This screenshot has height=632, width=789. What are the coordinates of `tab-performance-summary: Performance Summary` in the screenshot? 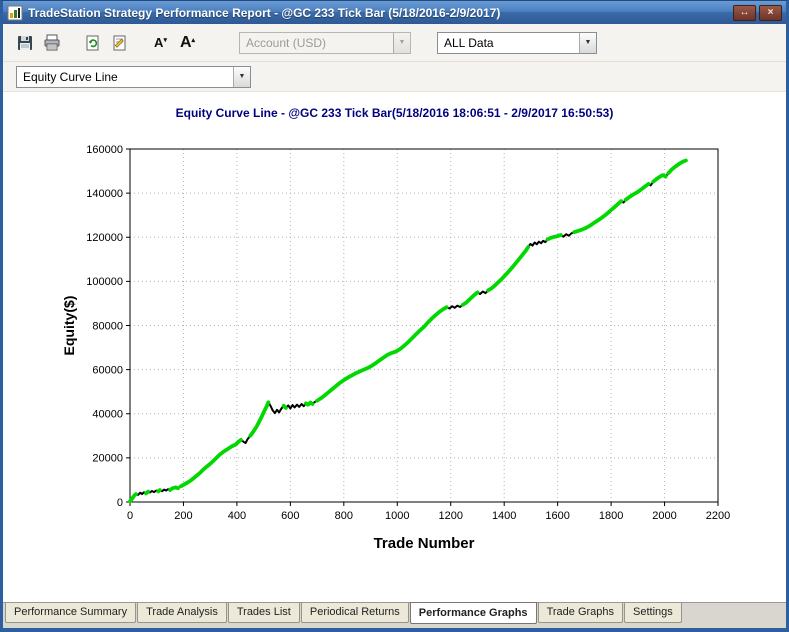 It's located at (71, 613).